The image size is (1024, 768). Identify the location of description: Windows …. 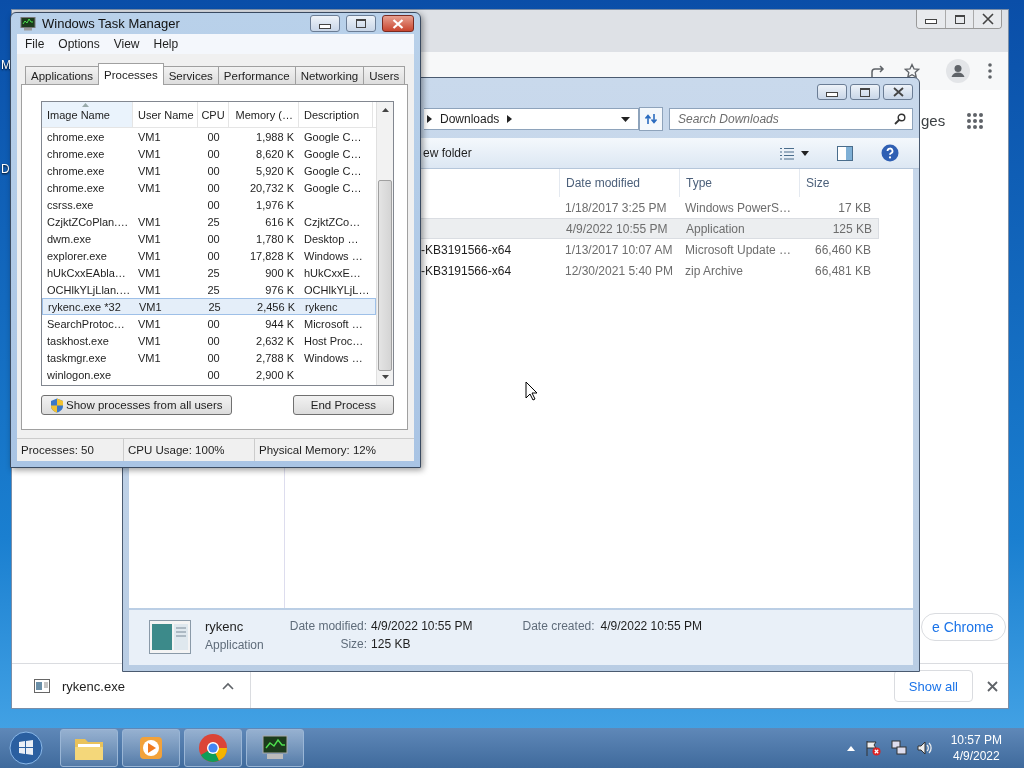
(333, 255).